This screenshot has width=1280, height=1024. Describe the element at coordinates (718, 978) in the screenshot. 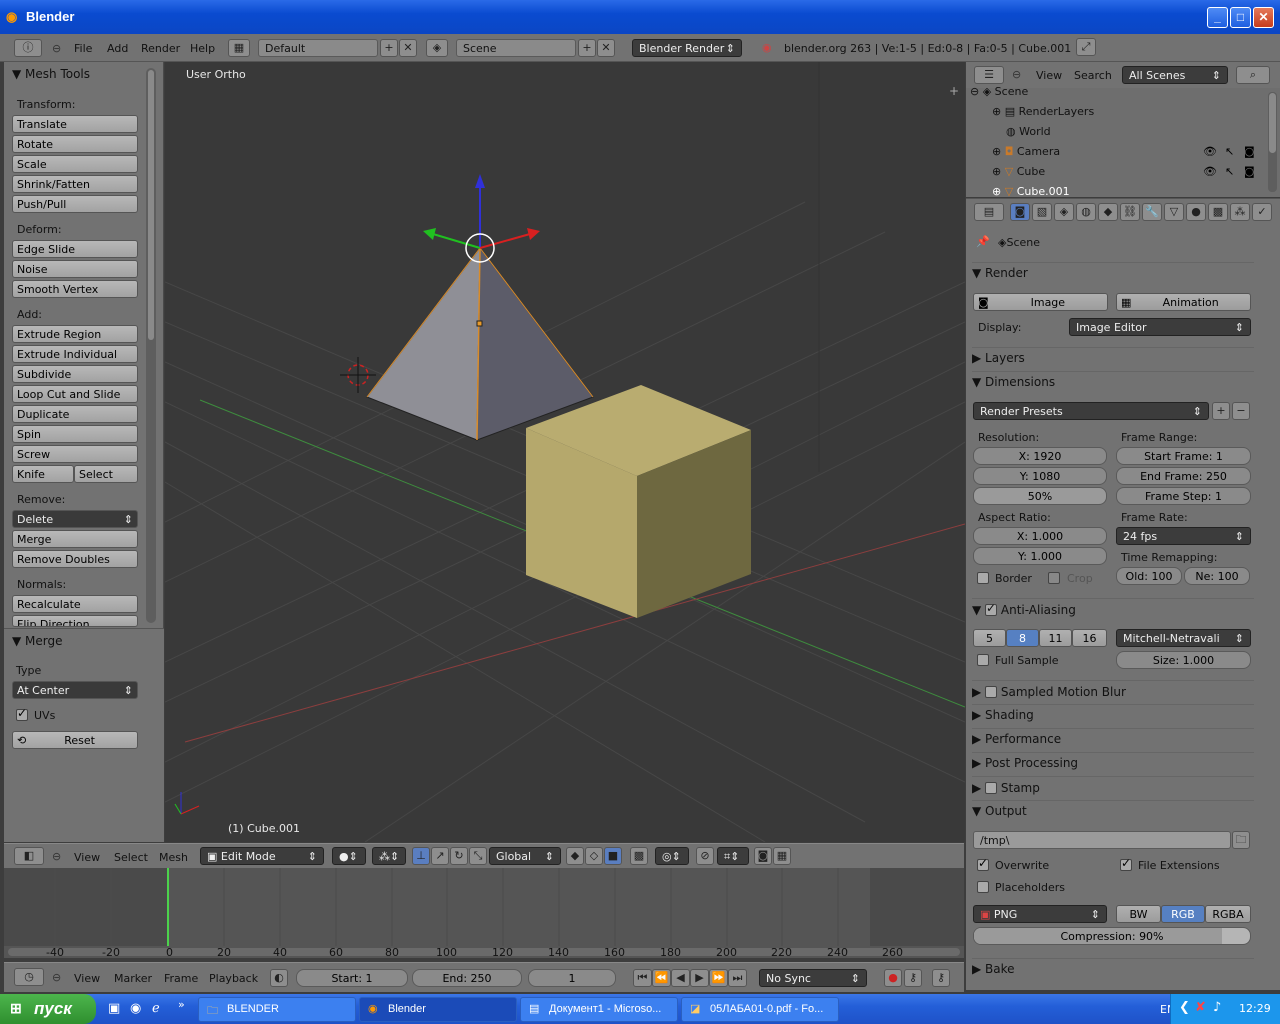

I see `jump-keyframe-forward-icon: ⏩` at that location.